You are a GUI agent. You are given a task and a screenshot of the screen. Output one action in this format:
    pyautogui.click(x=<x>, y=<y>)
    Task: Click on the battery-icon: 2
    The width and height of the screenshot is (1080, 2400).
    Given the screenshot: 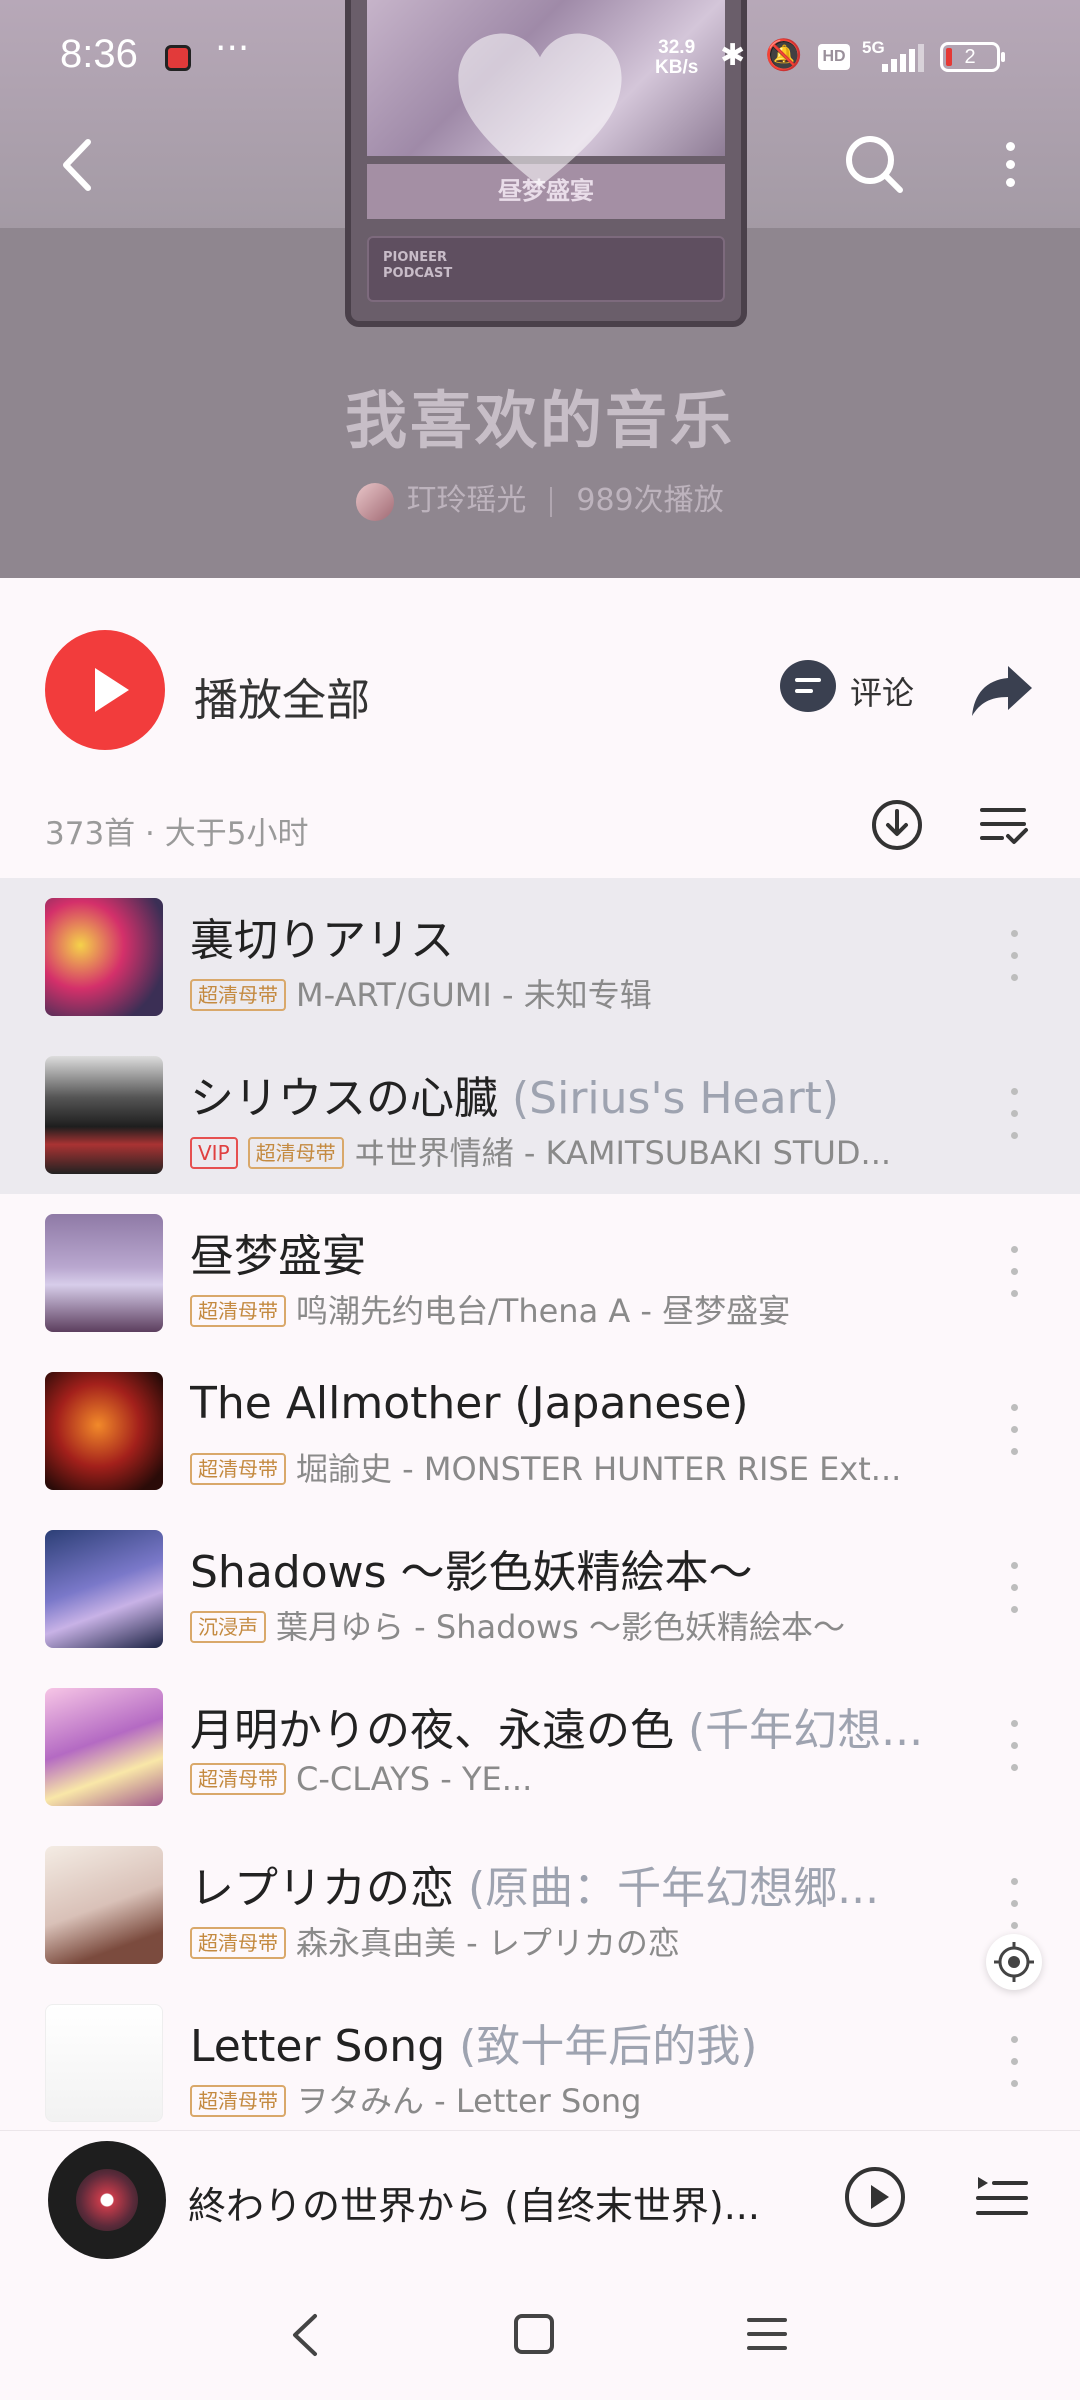 What is the action you would take?
    pyautogui.click(x=972, y=57)
    